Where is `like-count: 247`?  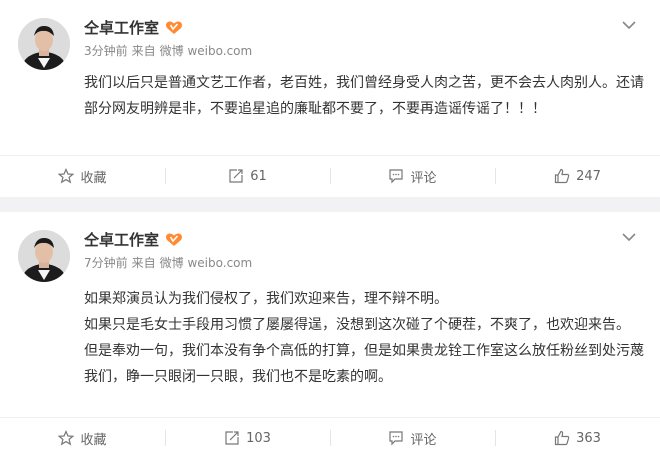
like-count: 247 is located at coordinates (588, 176).